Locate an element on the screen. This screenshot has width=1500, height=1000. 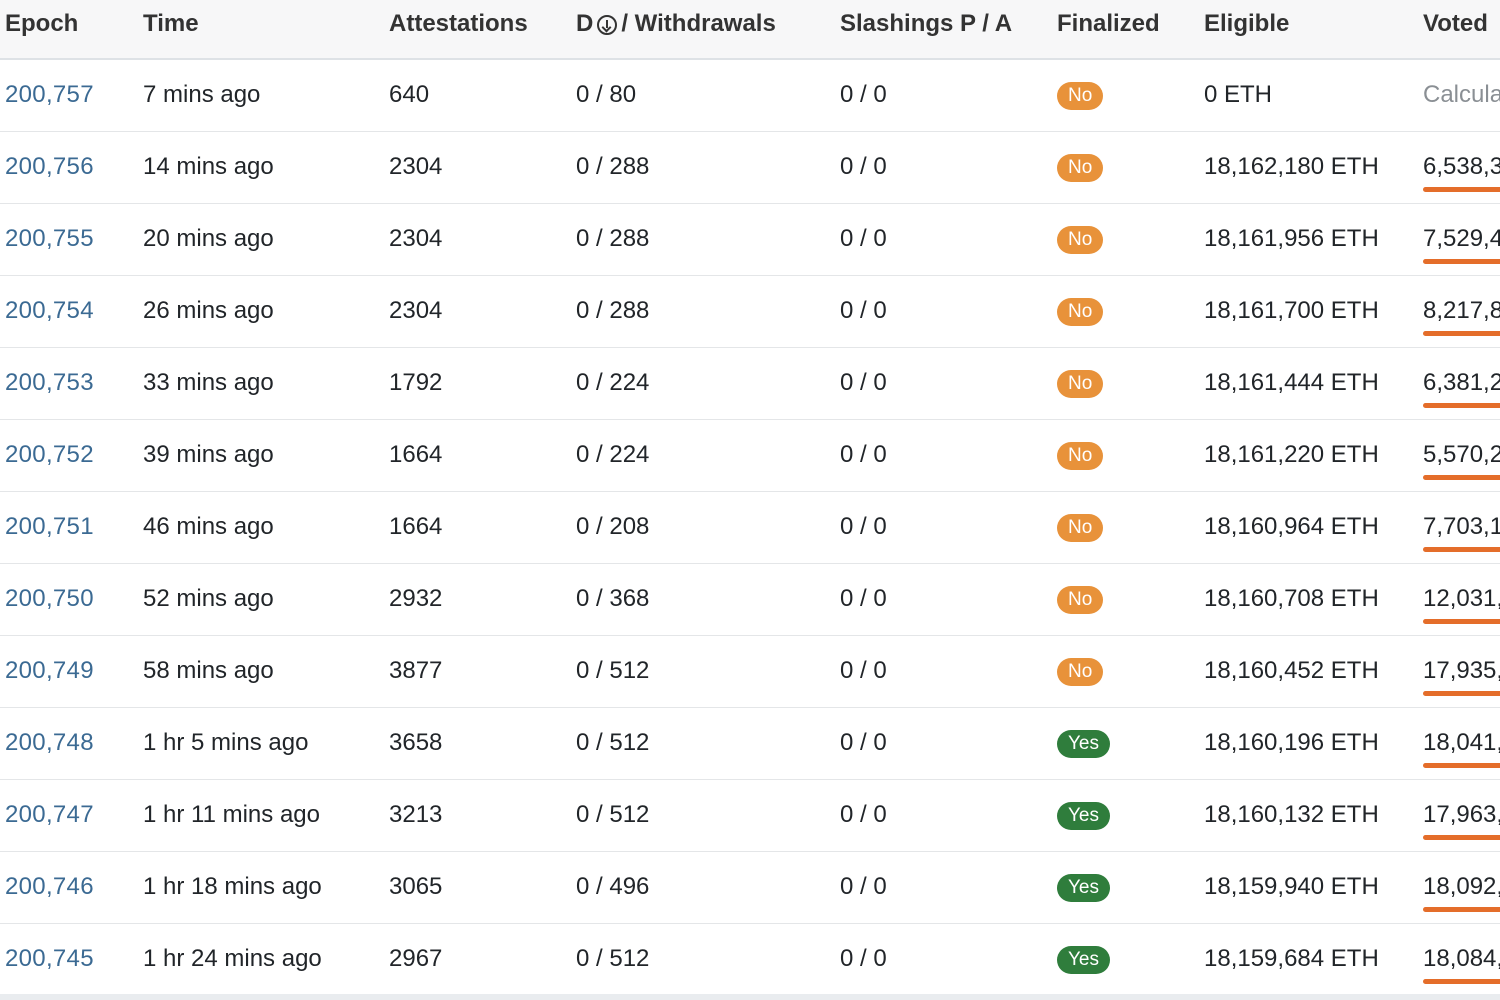
epoch-cell: 200,748 is located at coordinates (49, 744).